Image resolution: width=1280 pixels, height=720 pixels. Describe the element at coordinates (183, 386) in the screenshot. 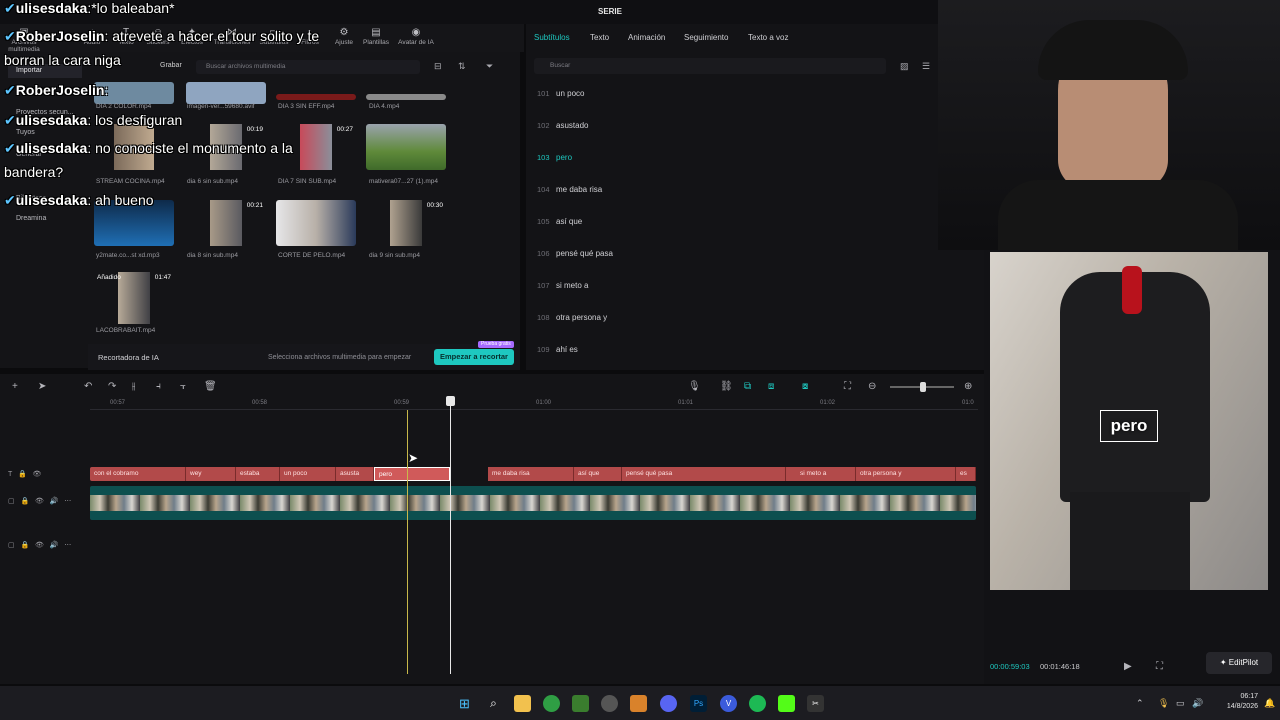

I see `split-right-icon: ⫟` at that location.